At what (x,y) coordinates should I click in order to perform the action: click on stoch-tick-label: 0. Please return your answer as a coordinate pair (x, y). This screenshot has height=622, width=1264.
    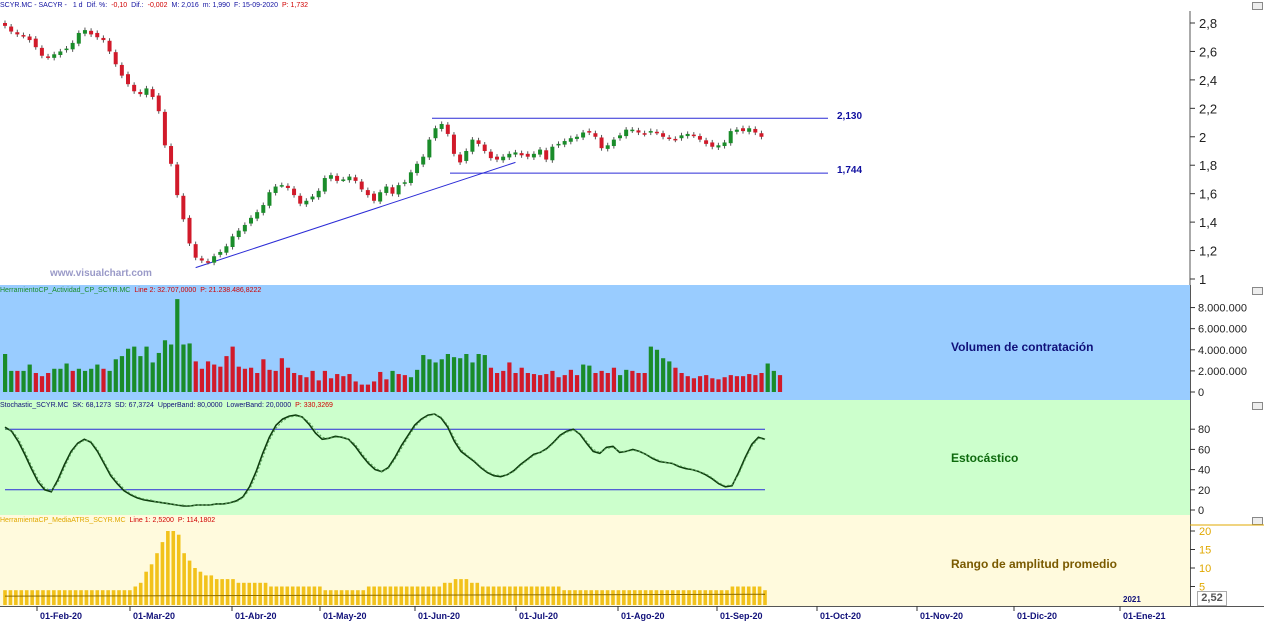
    Looking at the image, I should click on (1201, 510).